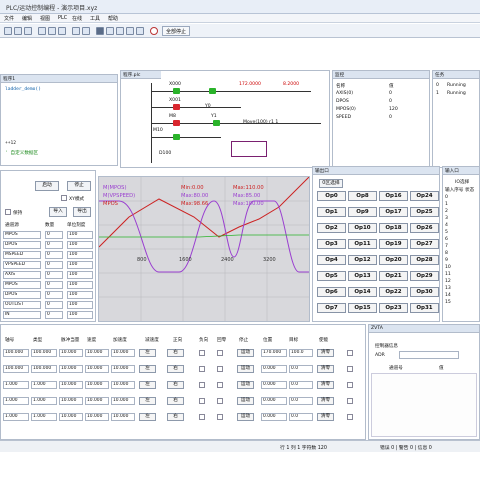  What do you see at coordinates (424, 196) in the screenshot?
I see `output-button: Op24` at bounding box center [424, 196].